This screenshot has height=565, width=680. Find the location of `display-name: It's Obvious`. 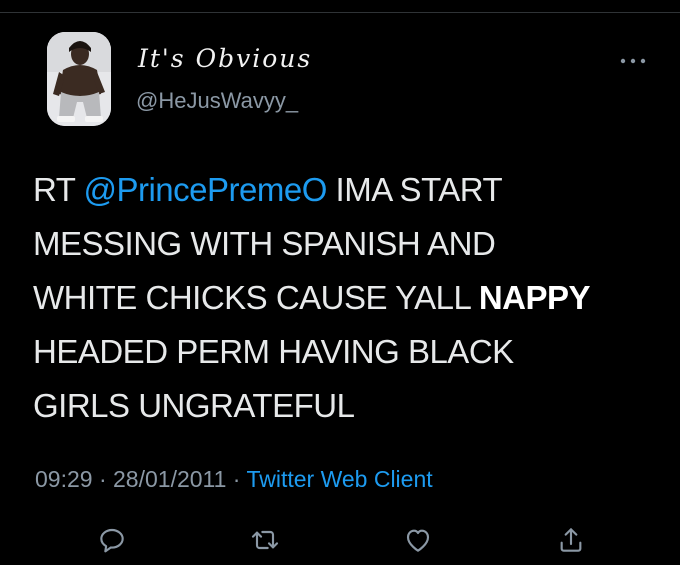

display-name: It's Obvious is located at coordinates (225, 58).